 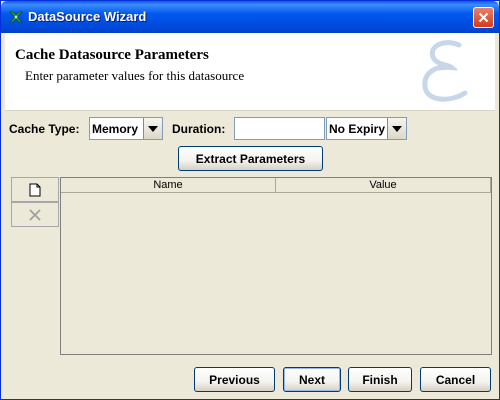 What do you see at coordinates (168, 185) in the screenshot?
I see `column-header-name: Name` at bounding box center [168, 185].